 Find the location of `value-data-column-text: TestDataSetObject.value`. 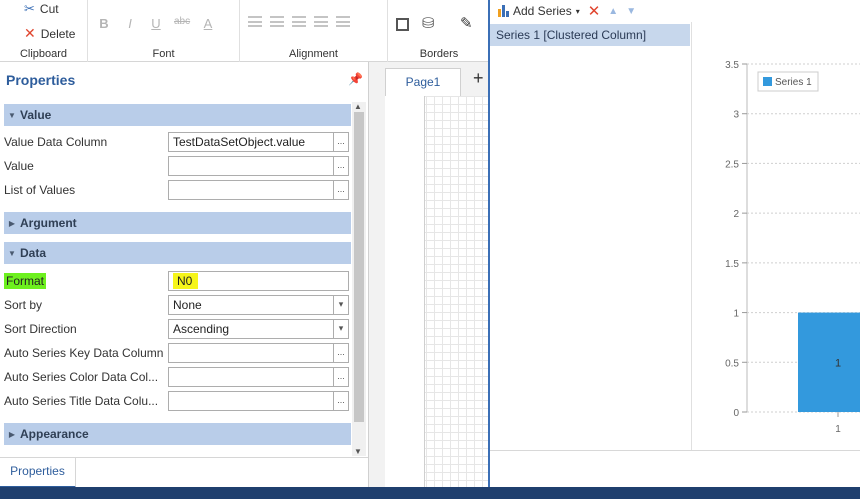

value-data-column-text: TestDataSetObject.value is located at coordinates (239, 142).